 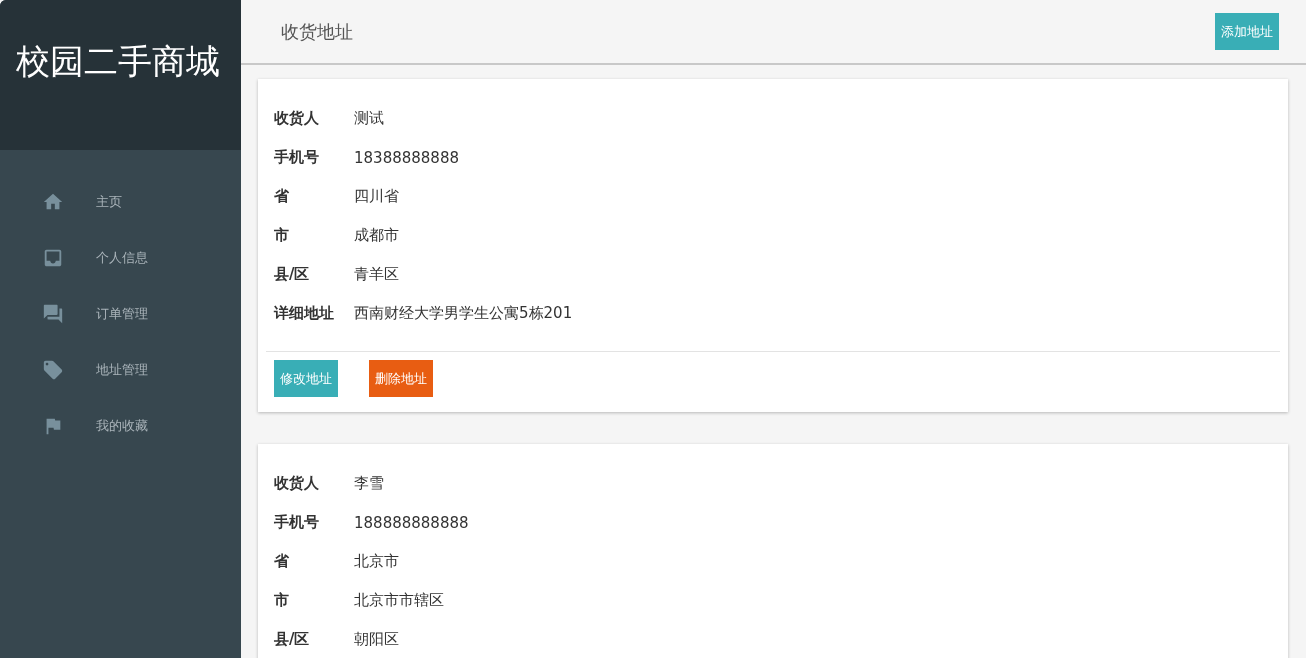 I want to click on tag-icon, so click(x=53, y=370).